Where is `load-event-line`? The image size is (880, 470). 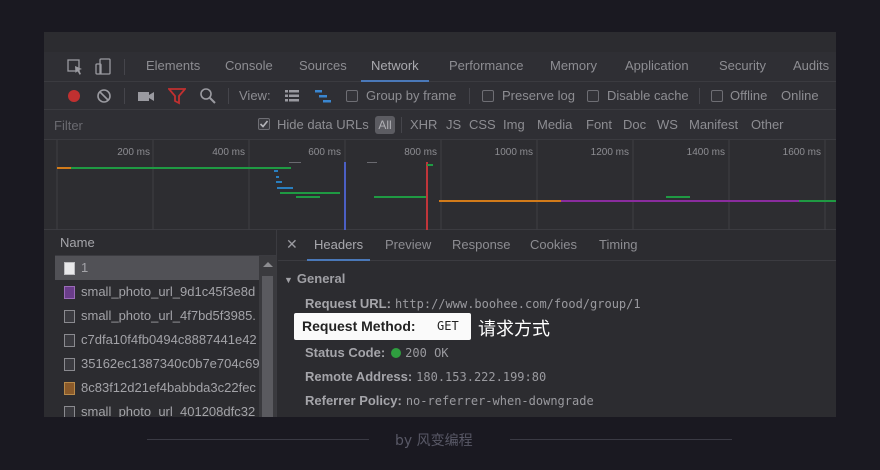
load-event-line is located at coordinates (427, 196).